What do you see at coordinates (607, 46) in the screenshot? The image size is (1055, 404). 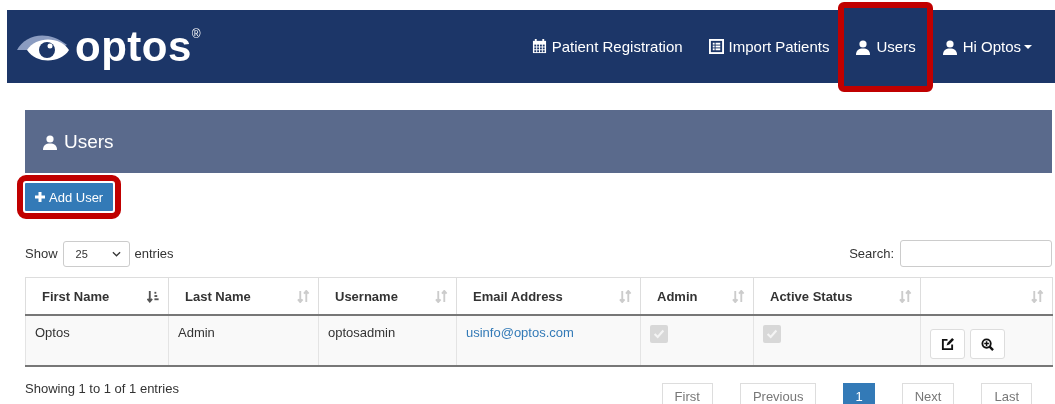 I see `nav-link: Patient Registration` at bounding box center [607, 46].